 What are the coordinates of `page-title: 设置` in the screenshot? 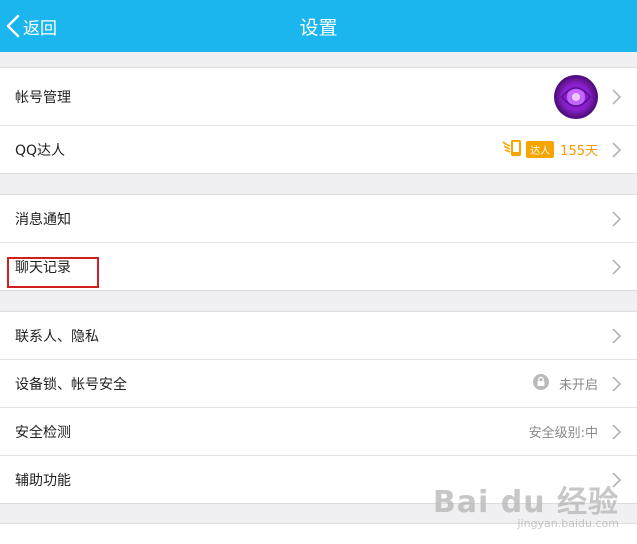 It's located at (318, 28).